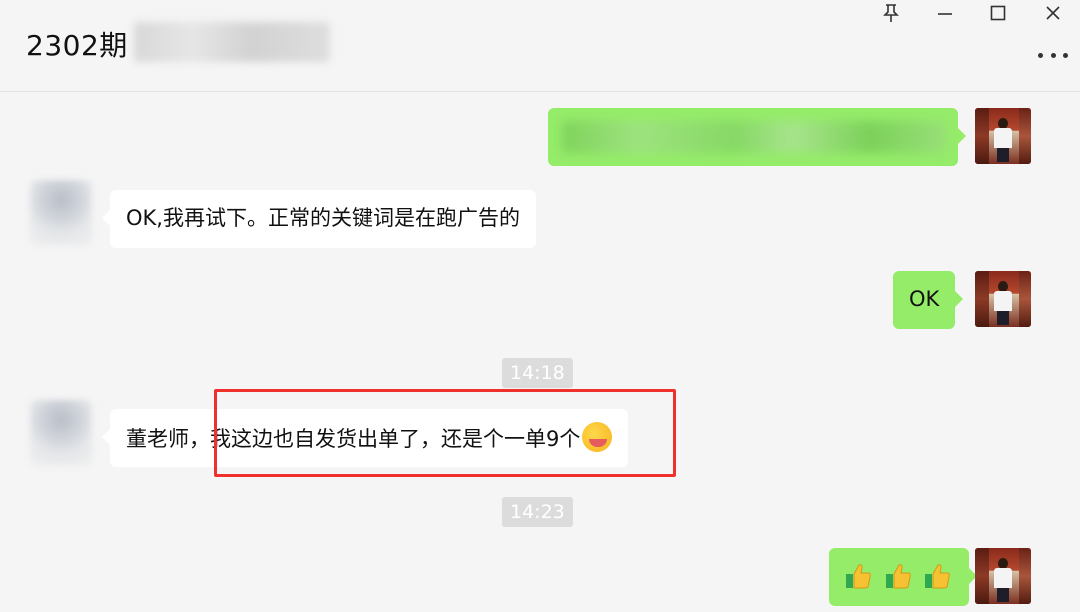 The width and height of the screenshot is (1080, 612). Describe the element at coordinates (232, 42) in the screenshot. I see `blurred-title-suffix` at that location.